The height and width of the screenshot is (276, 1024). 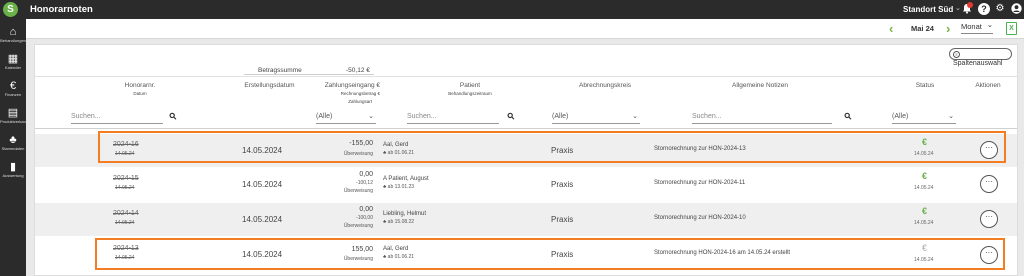 I want to click on summary-divider, so click(x=309, y=74).